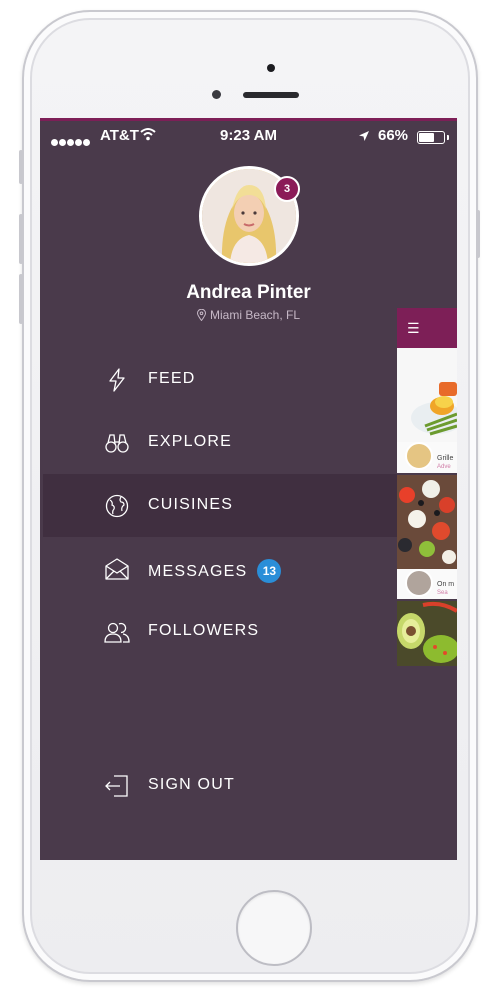 This screenshot has width=500, height=1000. What do you see at coordinates (117, 506) in the screenshot?
I see `globe-icon` at bounding box center [117, 506].